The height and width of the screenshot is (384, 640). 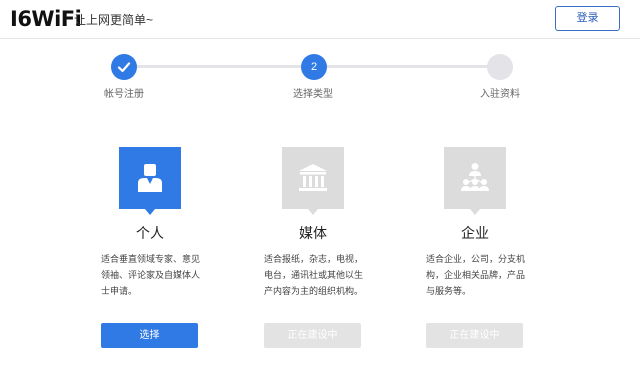 I want to click on step-2-label: 选择类型, so click(x=313, y=94).